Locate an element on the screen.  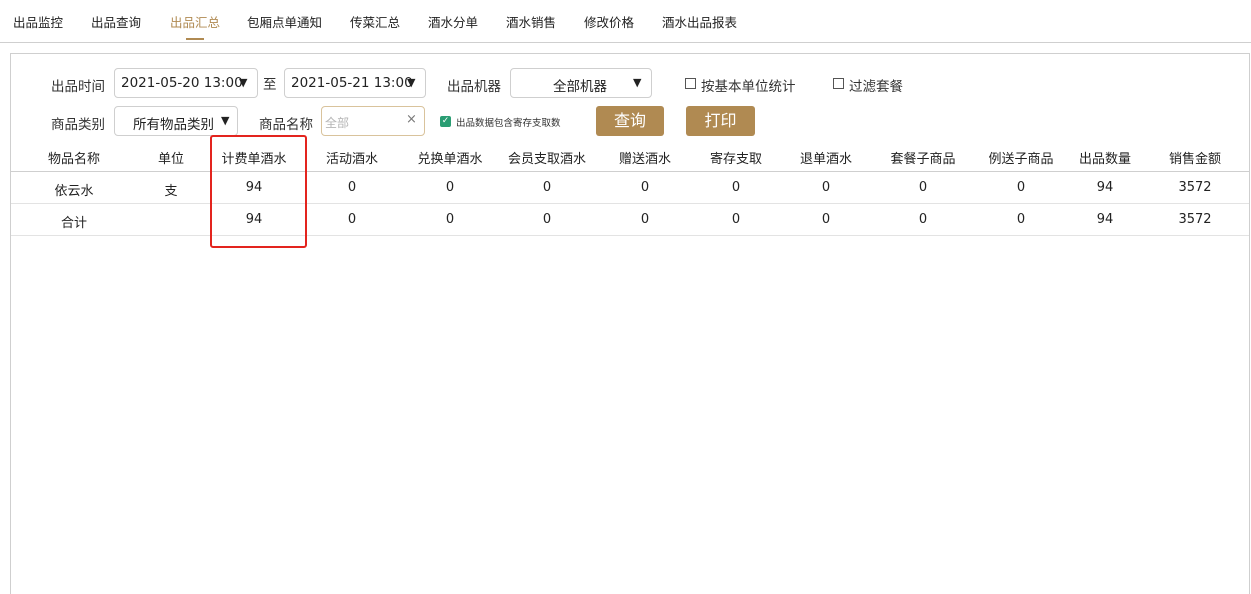
include-storage-checkbox: ✓ is located at coordinates (445, 121).